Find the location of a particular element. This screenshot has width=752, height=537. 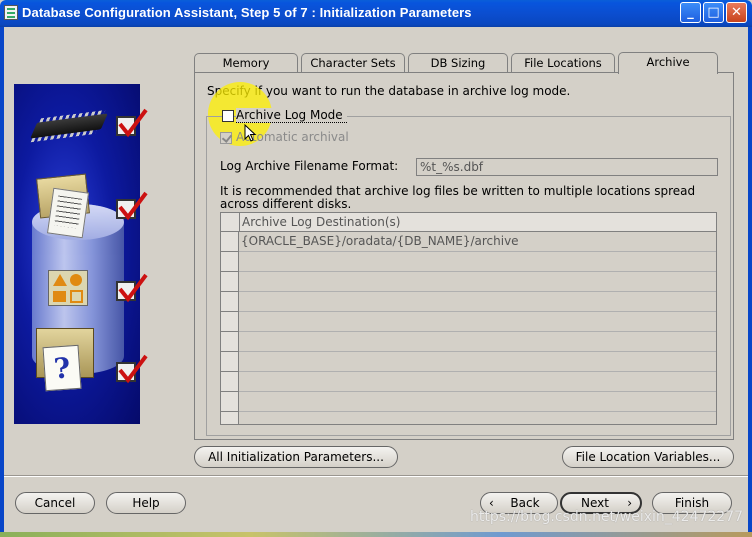

maximize-button: □ is located at coordinates (713, 12).